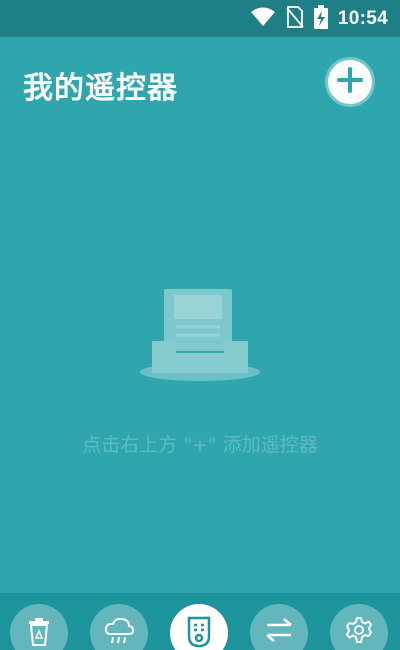 Image resolution: width=400 pixels, height=650 pixels. I want to click on nav-remote-button, so click(199, 627).